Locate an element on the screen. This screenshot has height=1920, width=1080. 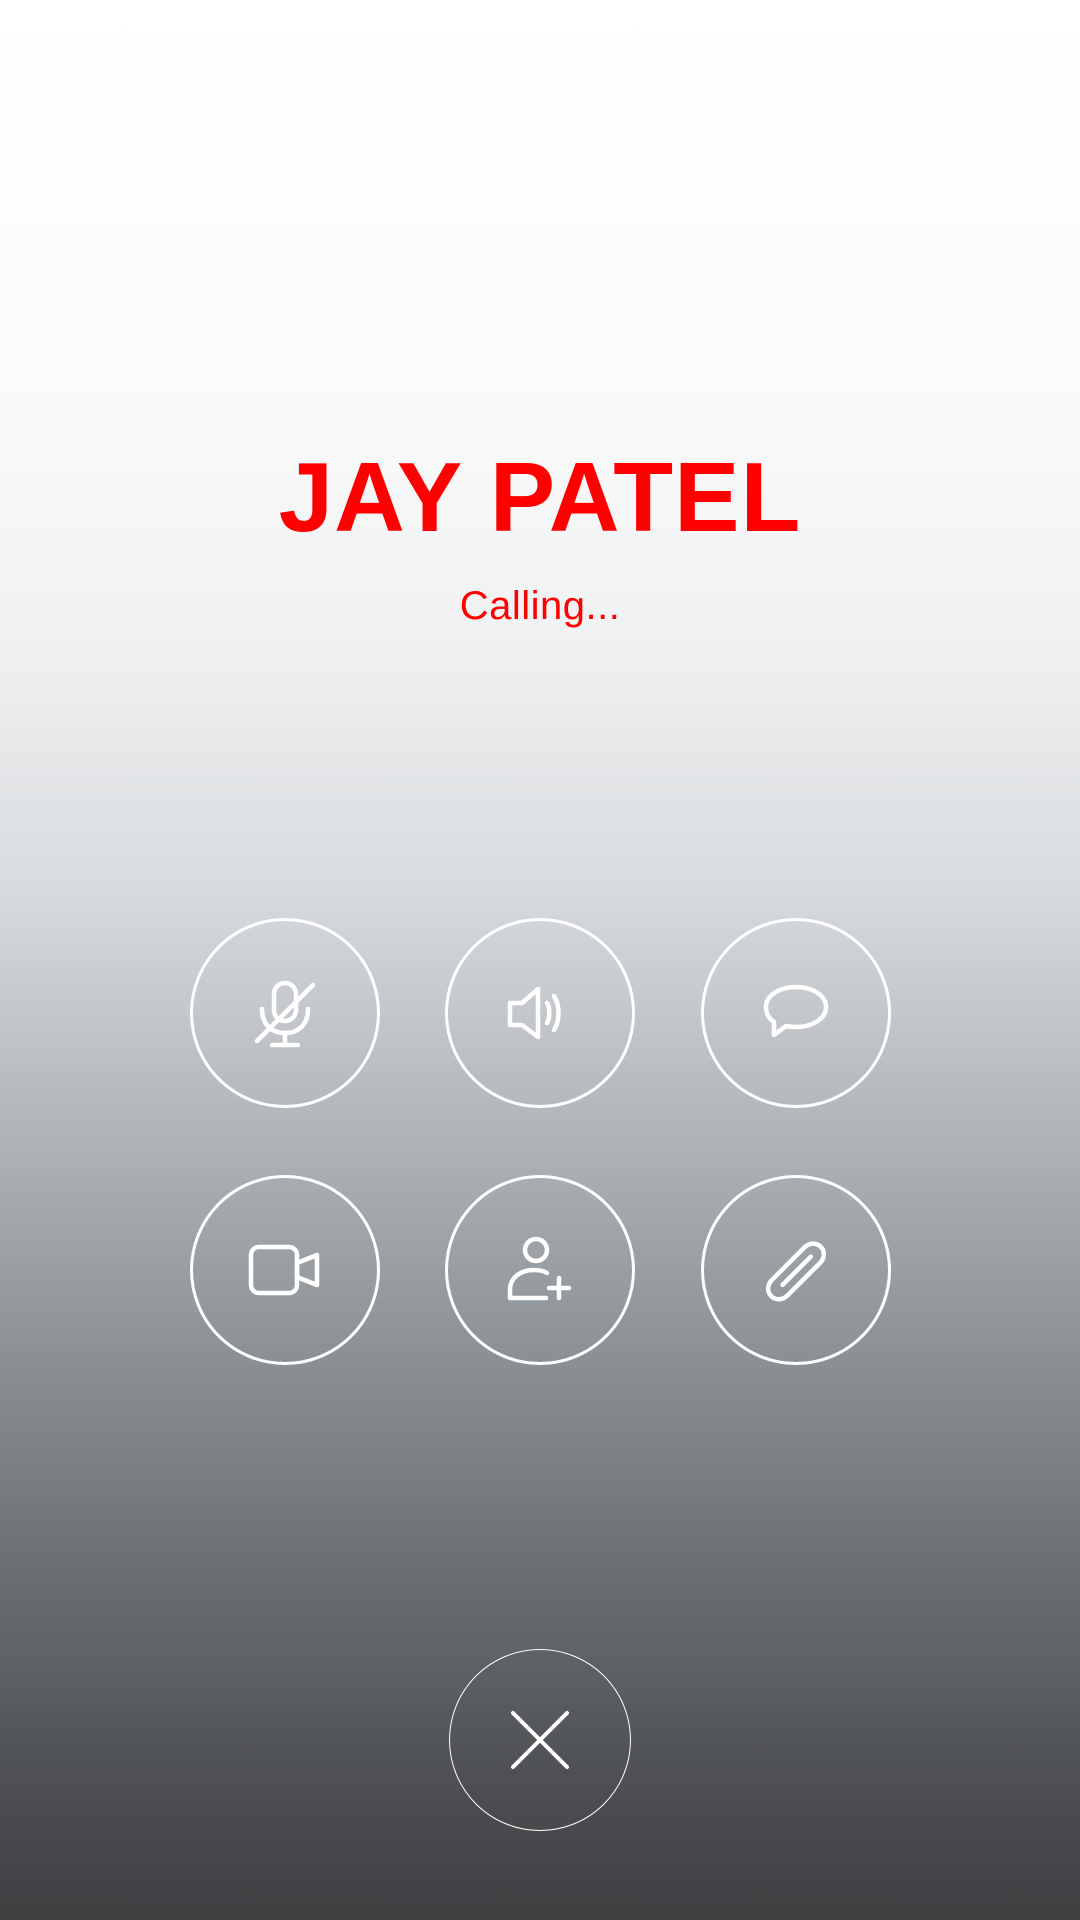
message-button is located at coordinates (796, 1013).